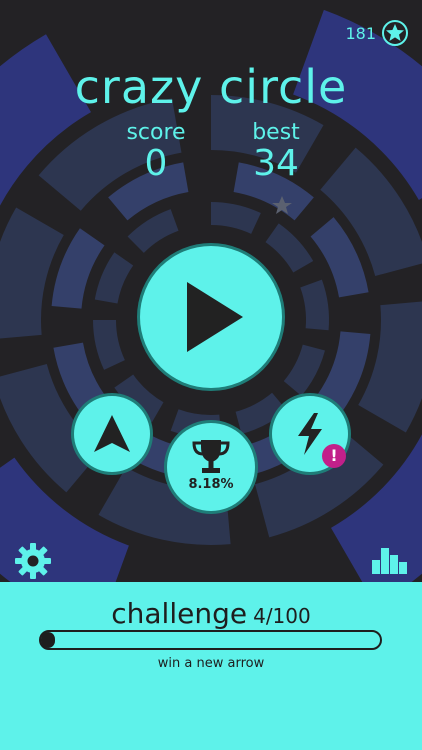 This screenshot has width=422, height=750. I want to click on challenge-progress-bar, so click(210, 640).